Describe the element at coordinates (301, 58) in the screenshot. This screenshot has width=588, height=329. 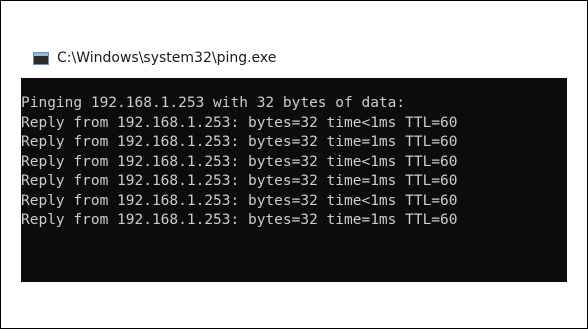
I see `window-titlebar: C:\Windows\system32\ping.exe` at that location.